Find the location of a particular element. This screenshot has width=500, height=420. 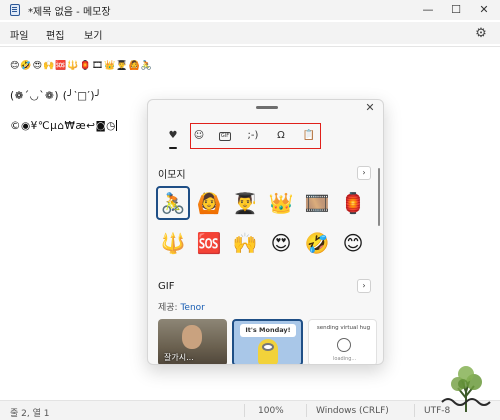

emoji-item: 🎞️ is located at coordinates (317, 203).